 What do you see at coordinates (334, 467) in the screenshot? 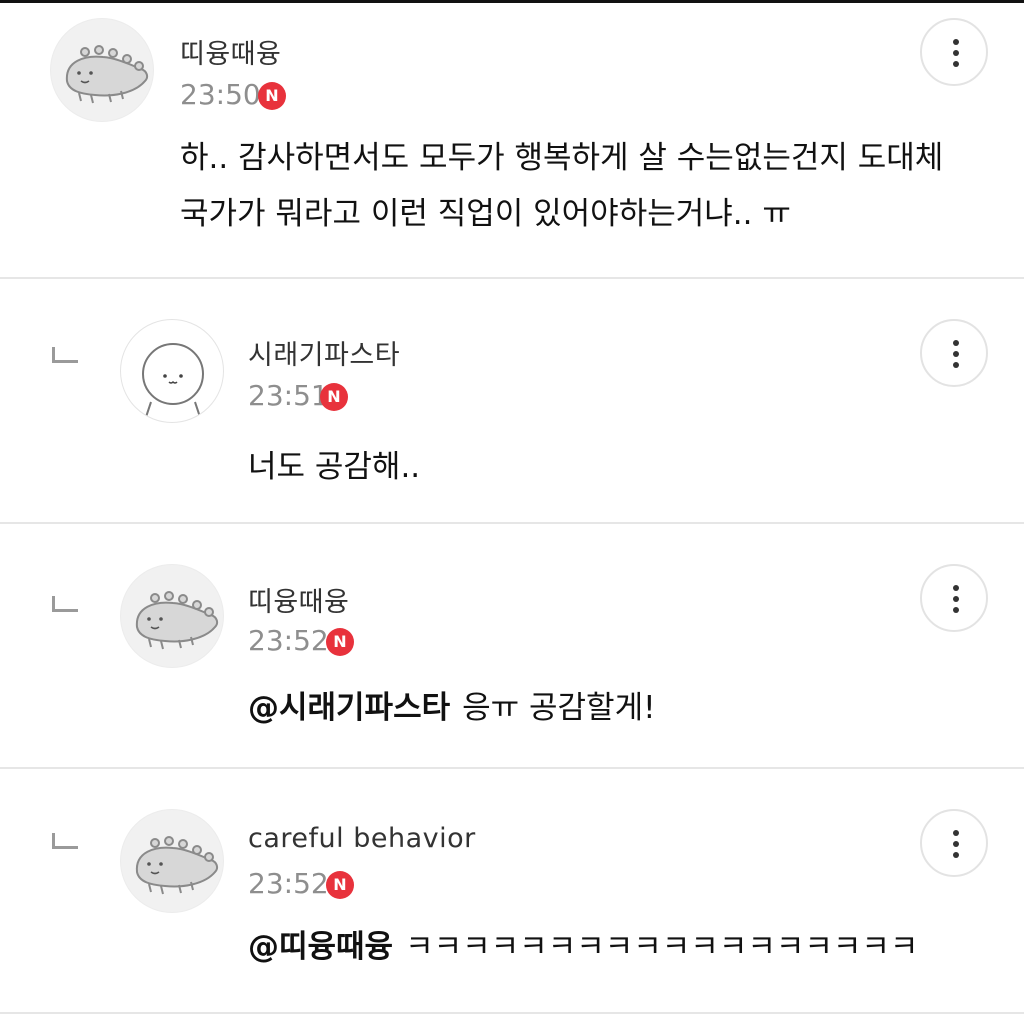
I see `comment-body: 너도 공감해..` at bounding box center [334, 467].